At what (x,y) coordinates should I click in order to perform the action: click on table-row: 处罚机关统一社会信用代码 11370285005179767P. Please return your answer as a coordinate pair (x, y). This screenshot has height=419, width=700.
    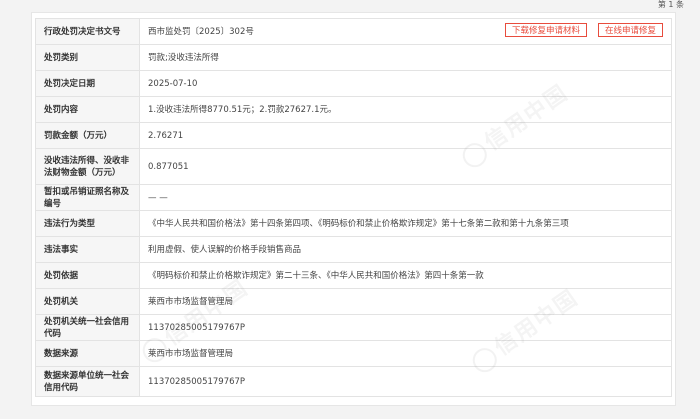
    Looking at the image, I should click on (353, 327).